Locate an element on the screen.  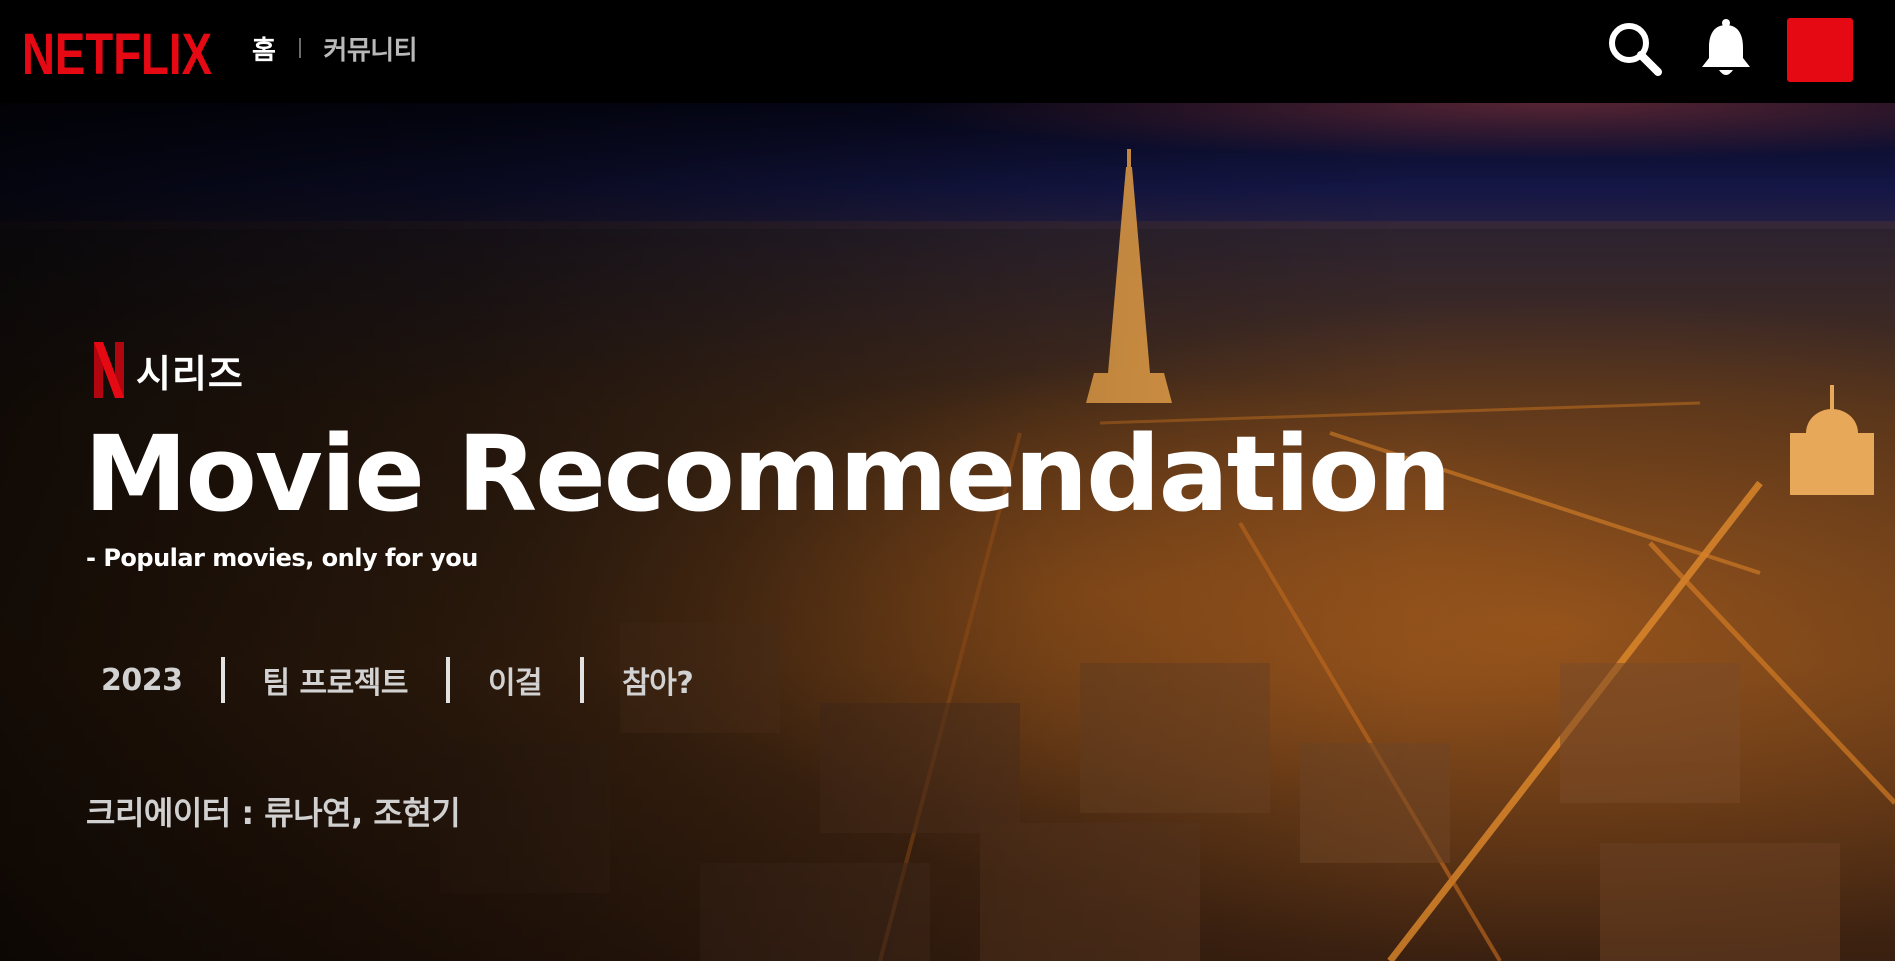
meta-year: 2023 is located at coordinates (142, 680).